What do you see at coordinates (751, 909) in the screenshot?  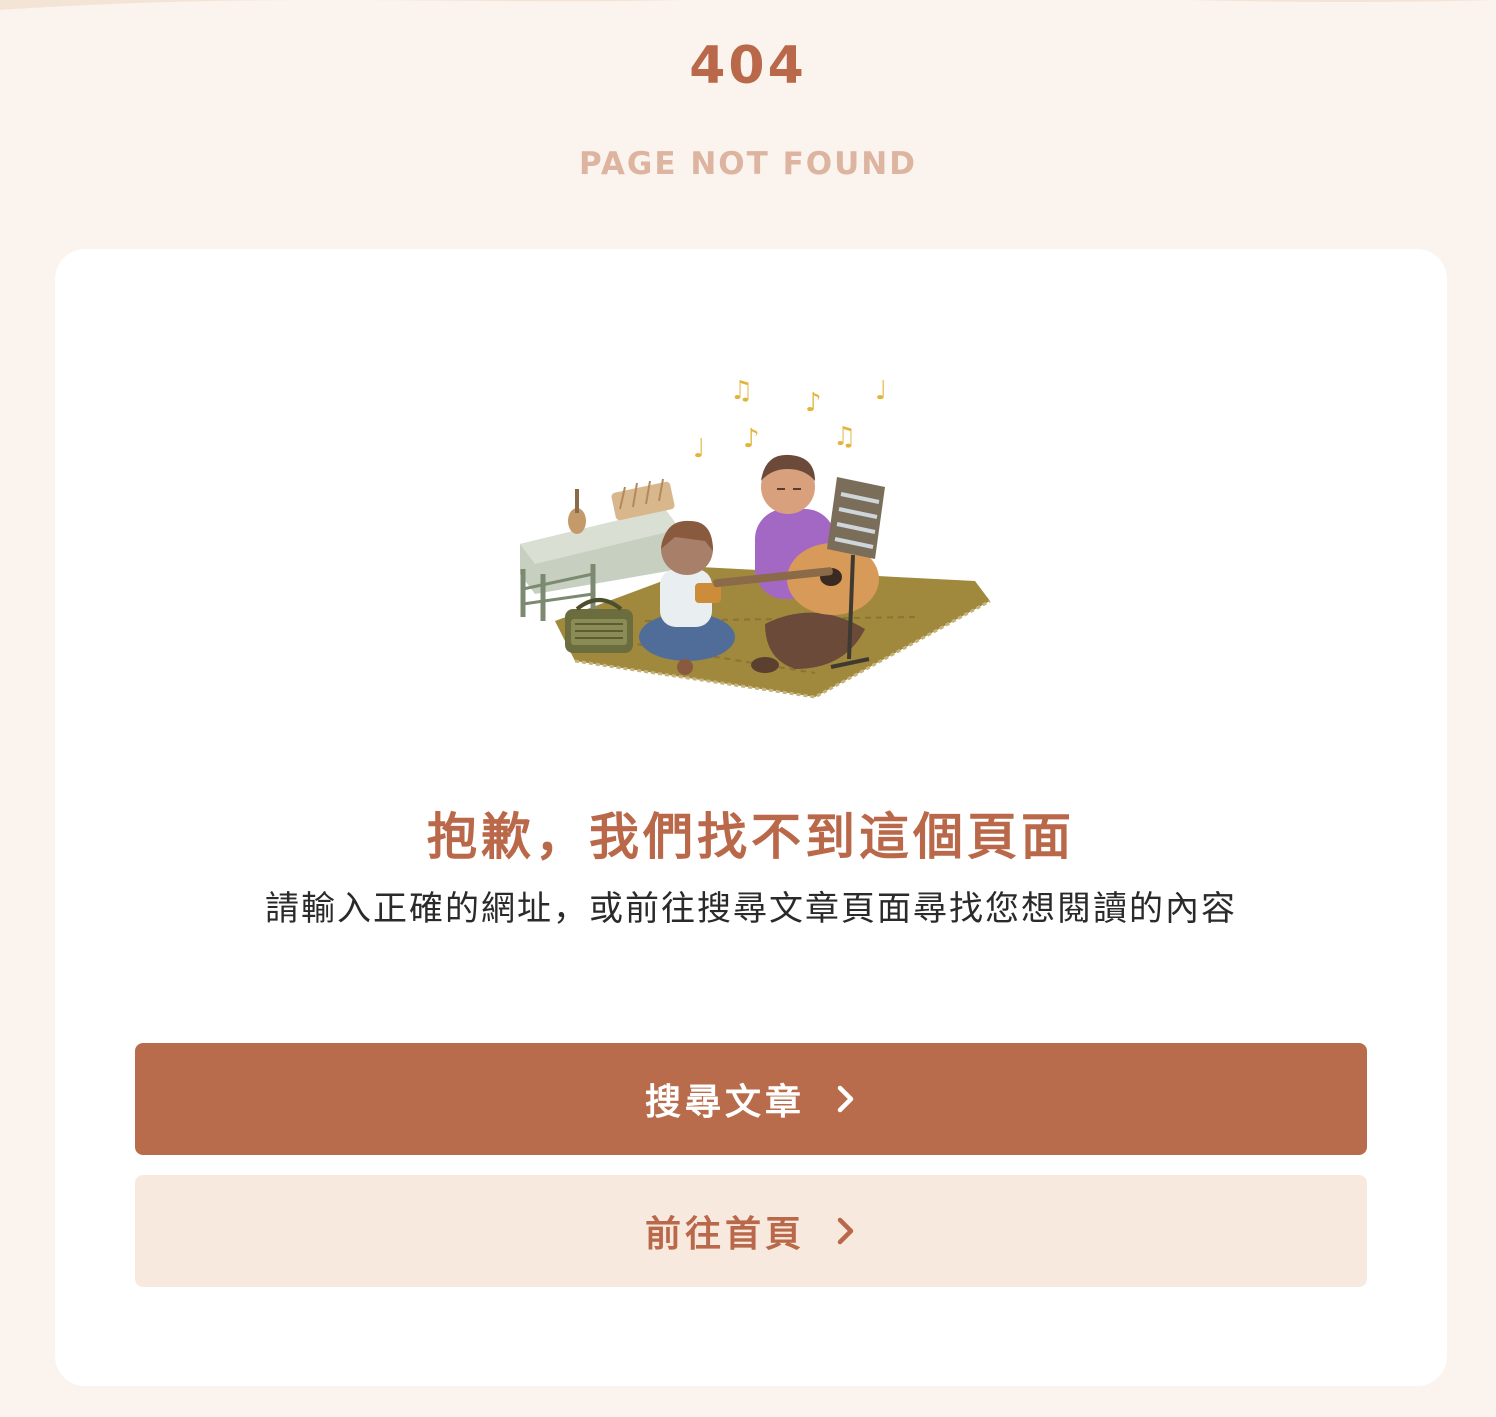 I see `not-found-description: 請輸入正確的網址，或前往搜尋文章頁面尋找您想閱讀的內容` at bounding box center [751, 909].